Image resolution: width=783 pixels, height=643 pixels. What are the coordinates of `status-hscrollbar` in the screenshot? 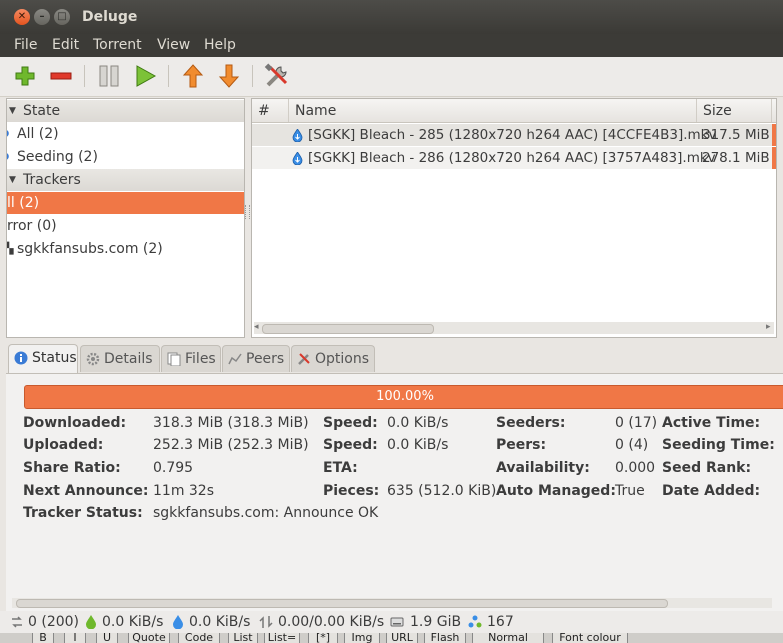 It's located at (392, 603).